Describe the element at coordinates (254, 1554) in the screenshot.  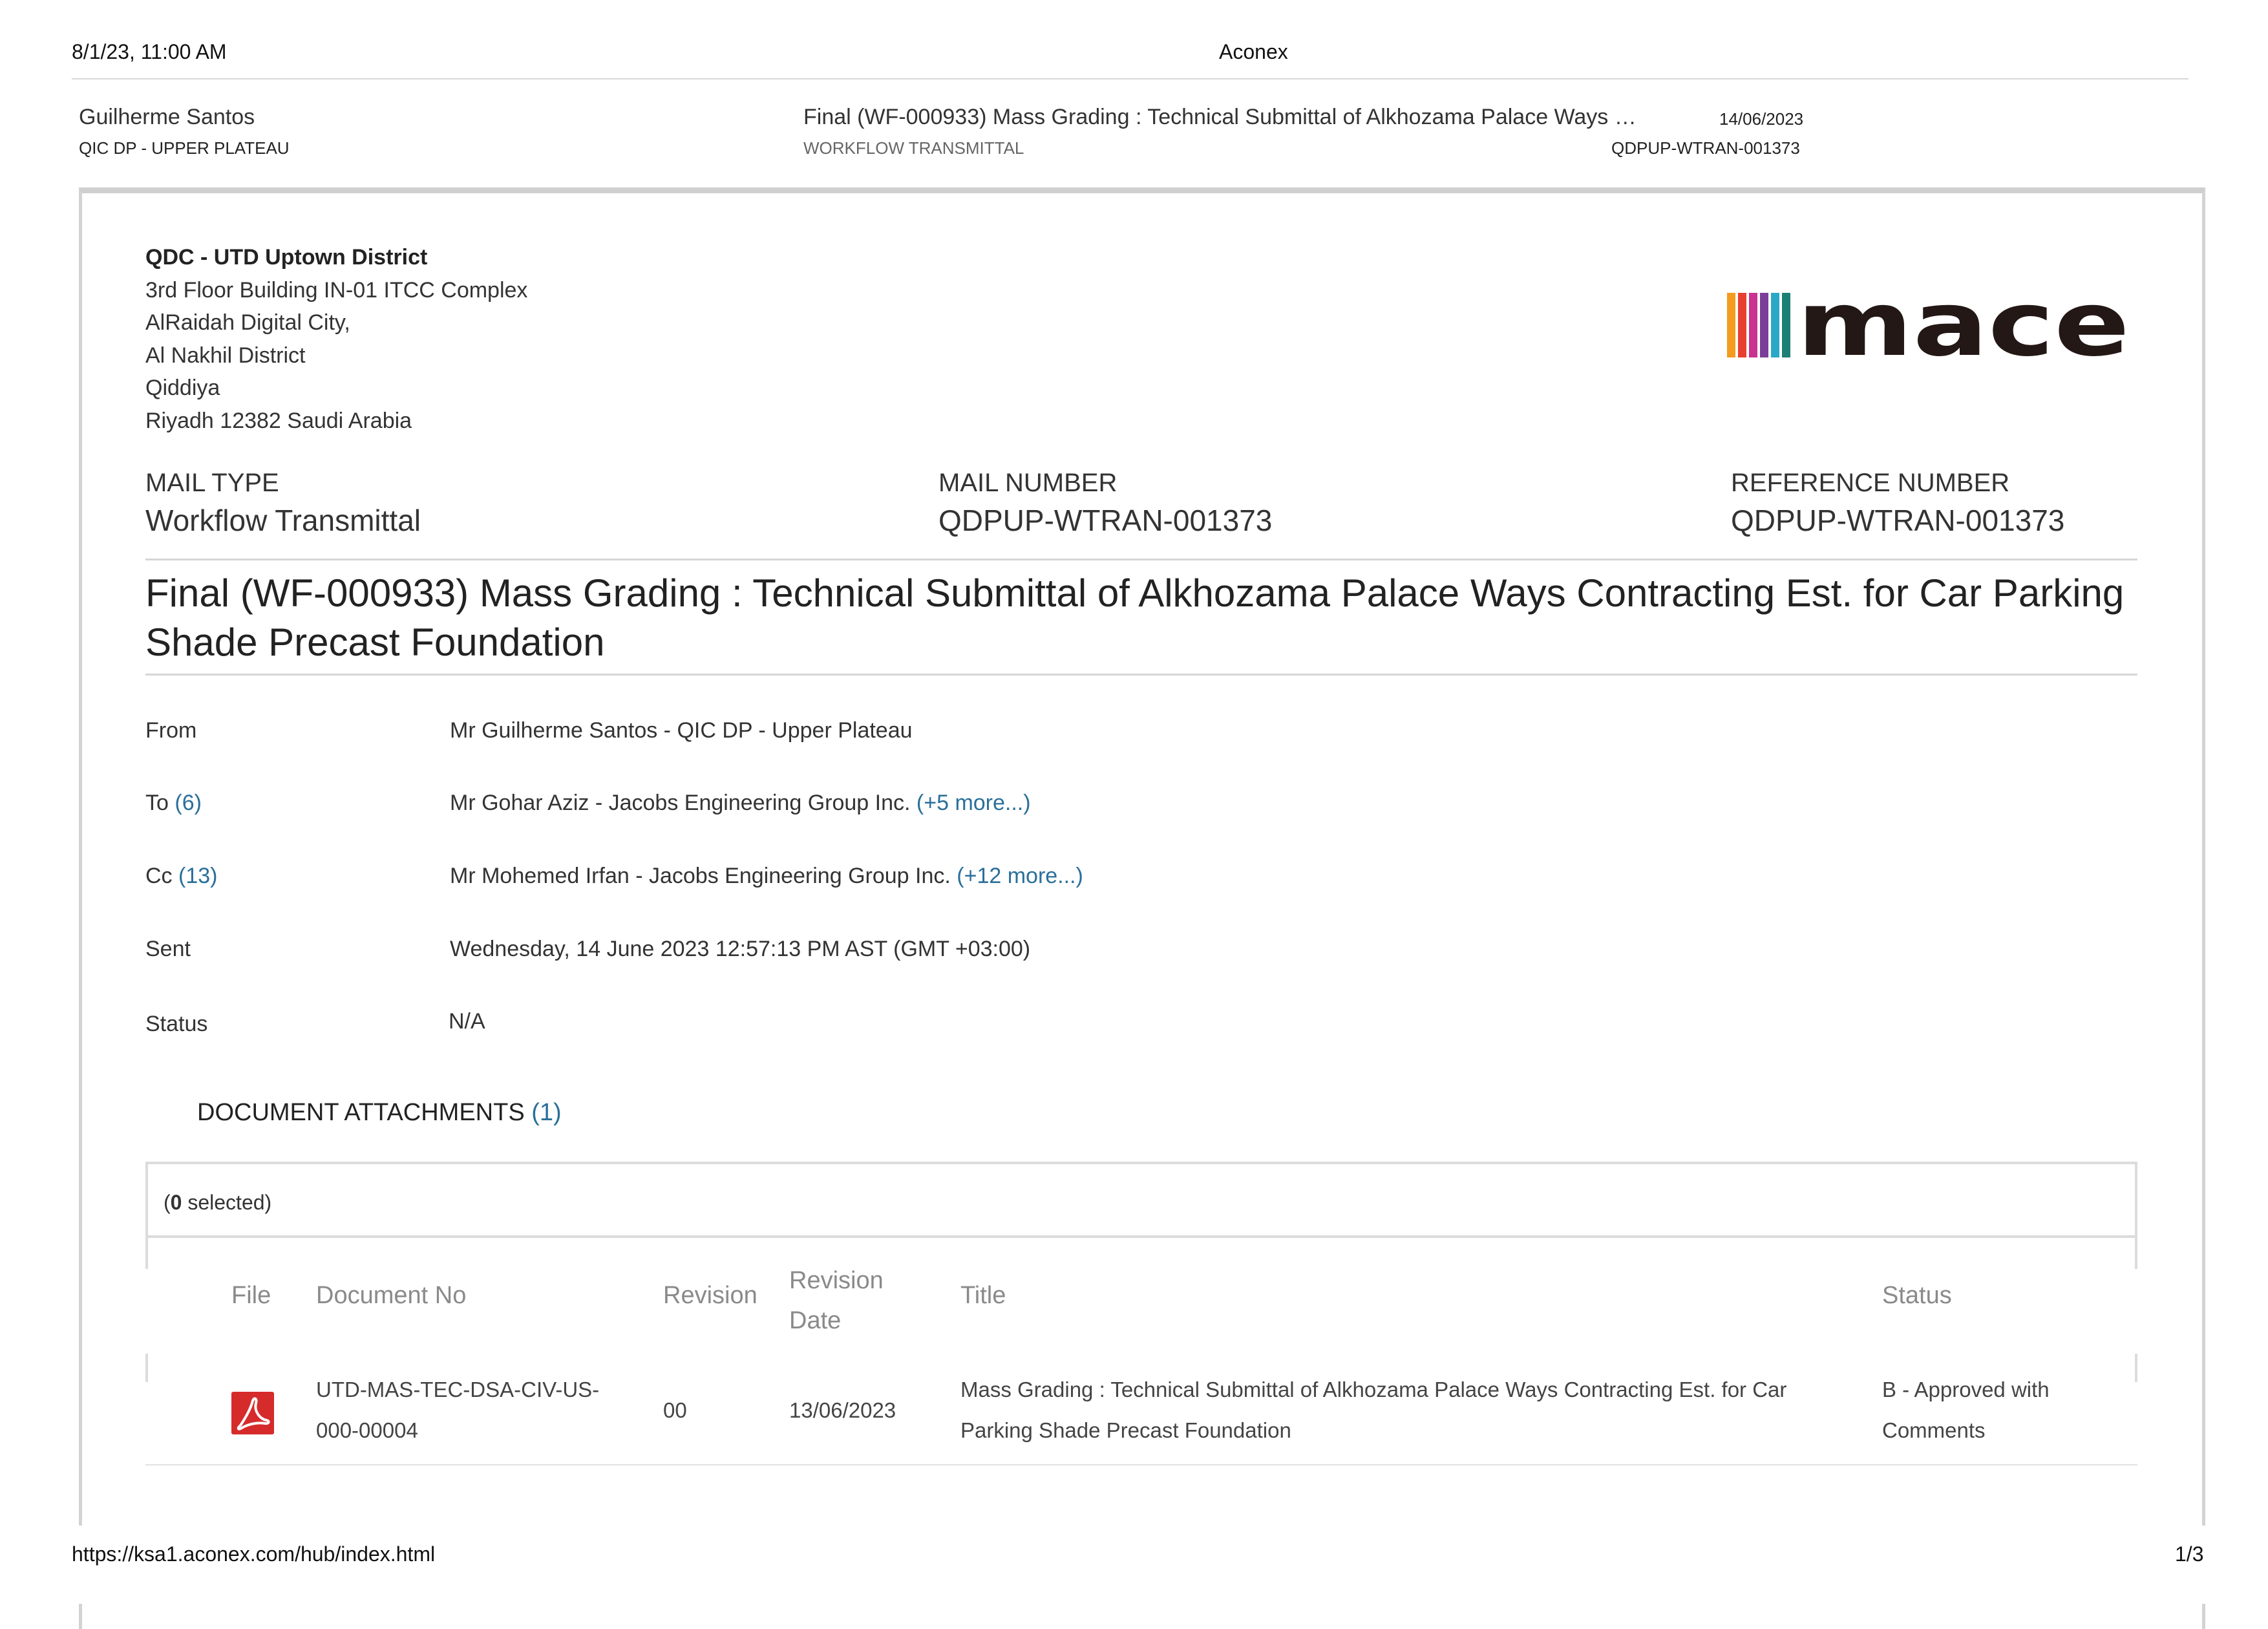
I see `print-url: https://ksa1.aconex.com/hub/index.html` at that location.